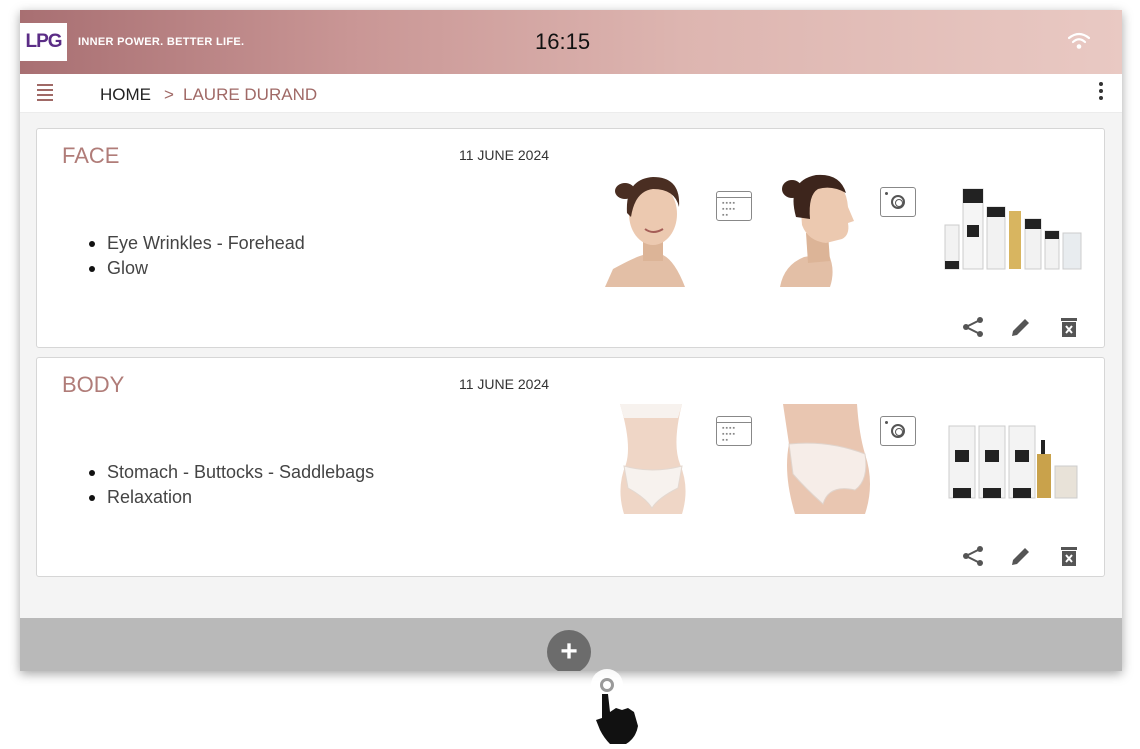  I want to click on breadcrumb-bar: HOME > LAURE DURAND, so click(571, 93).